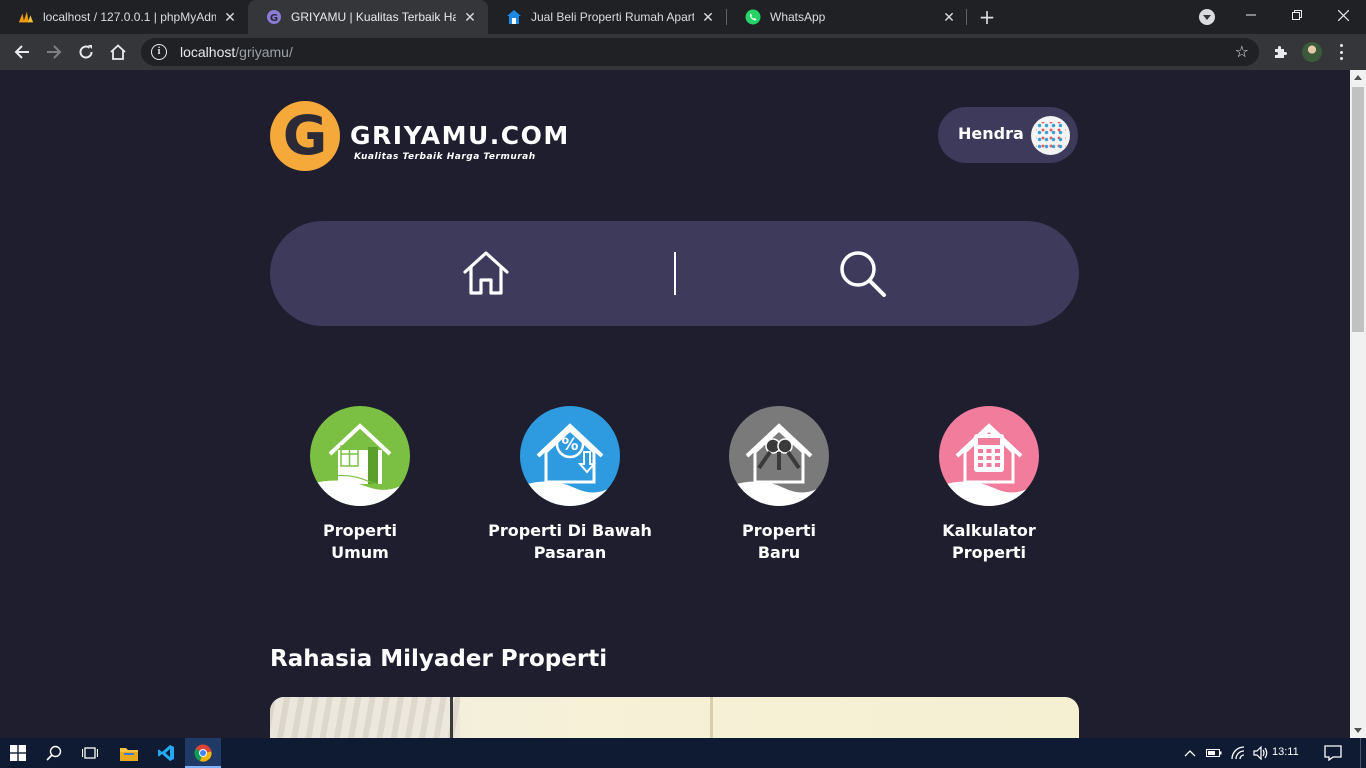 Image resolution: width=1366 pixels, height=768 pixels. Describe the element at coordinates (365, 717) in the screenshot. I see `banner-curtain` at that location.